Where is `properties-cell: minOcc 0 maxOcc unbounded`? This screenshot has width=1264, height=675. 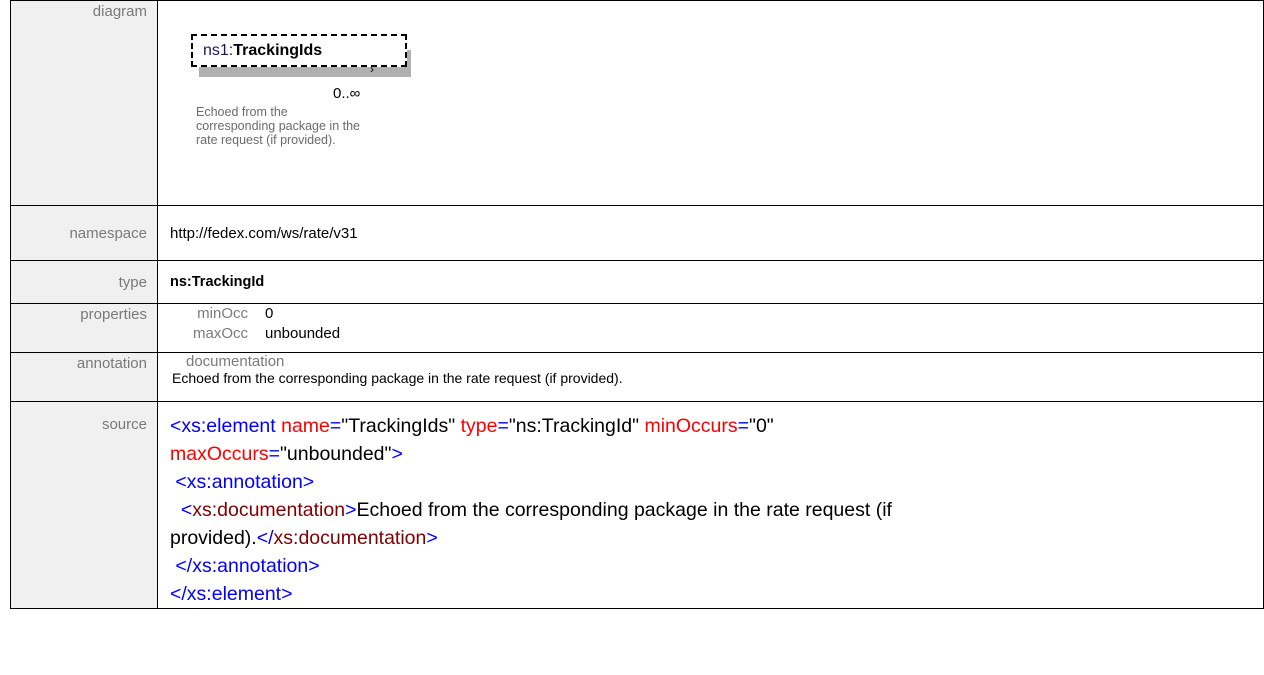 properties-cell: minOcc 0 maxOcc unbounded is located at coordinates (710, 328).